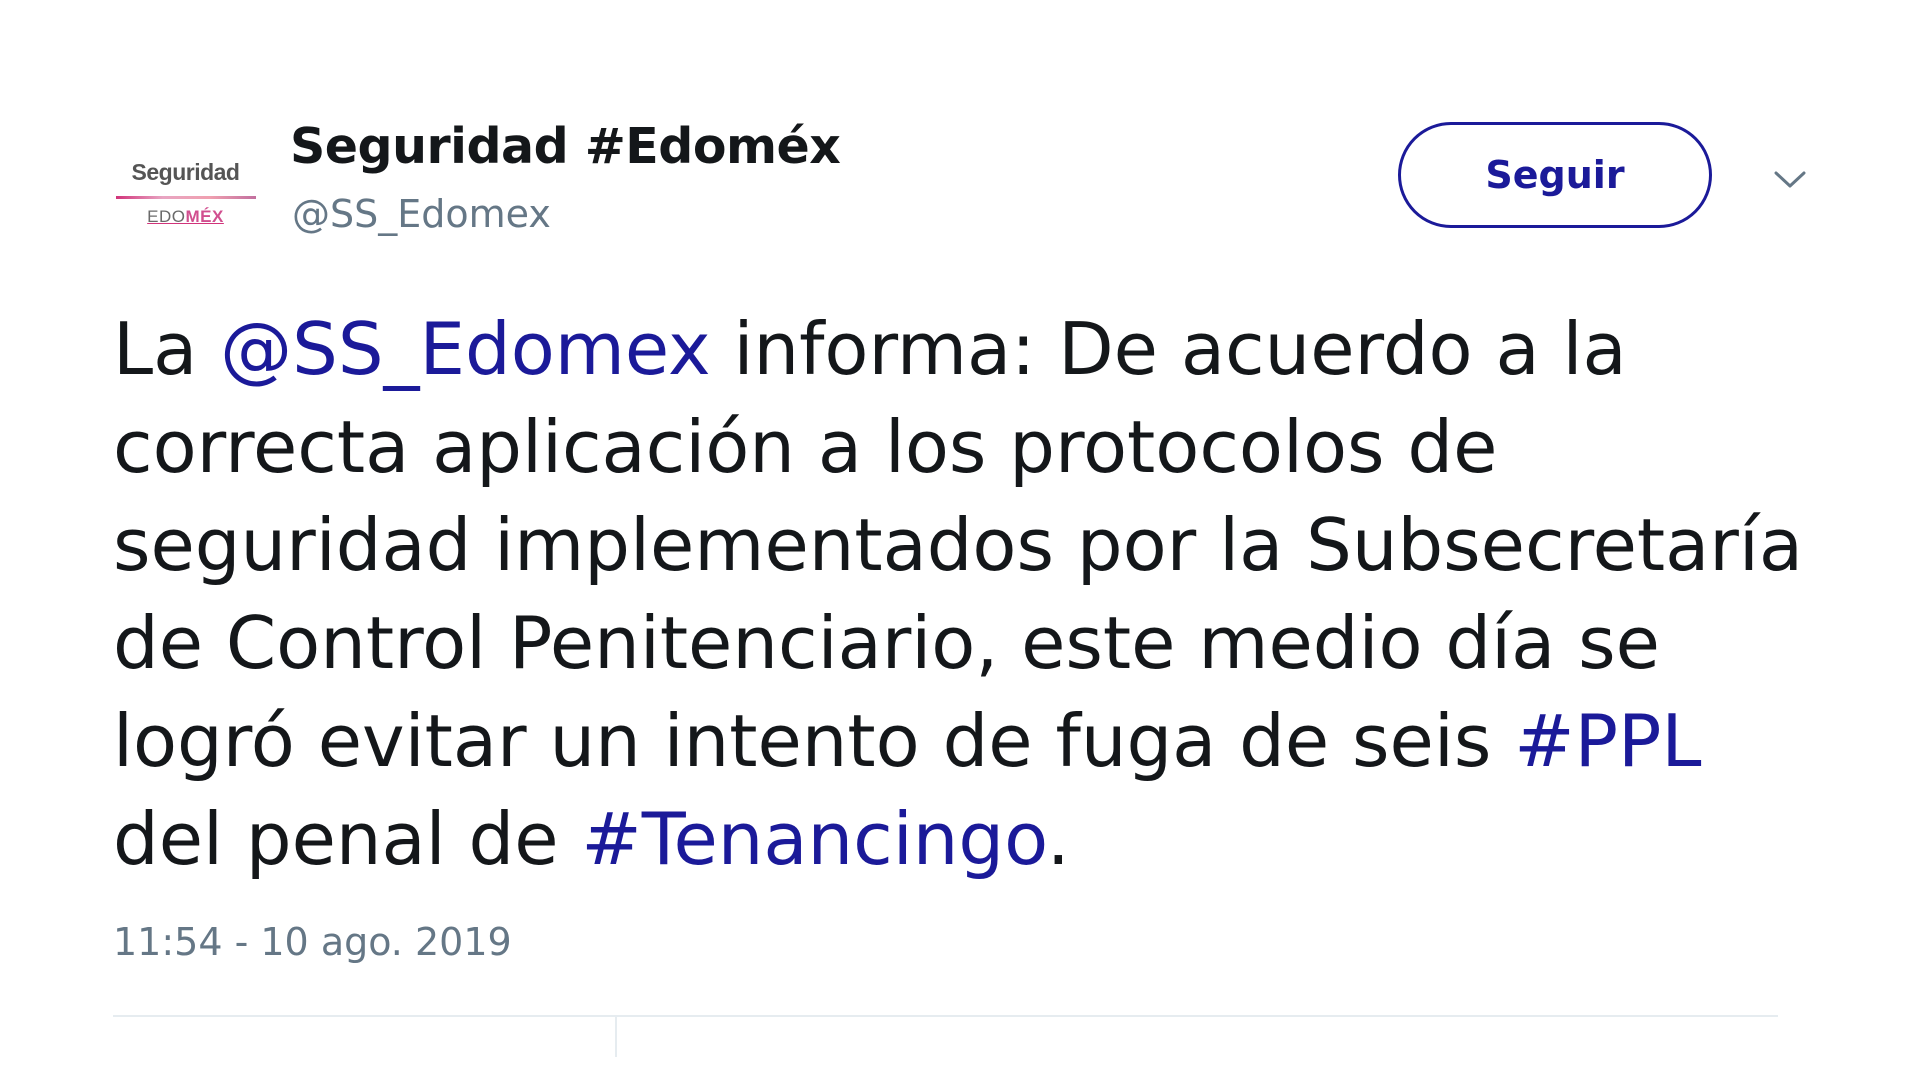  I want to click on follow-button: Seguir, so click(1555, 175).